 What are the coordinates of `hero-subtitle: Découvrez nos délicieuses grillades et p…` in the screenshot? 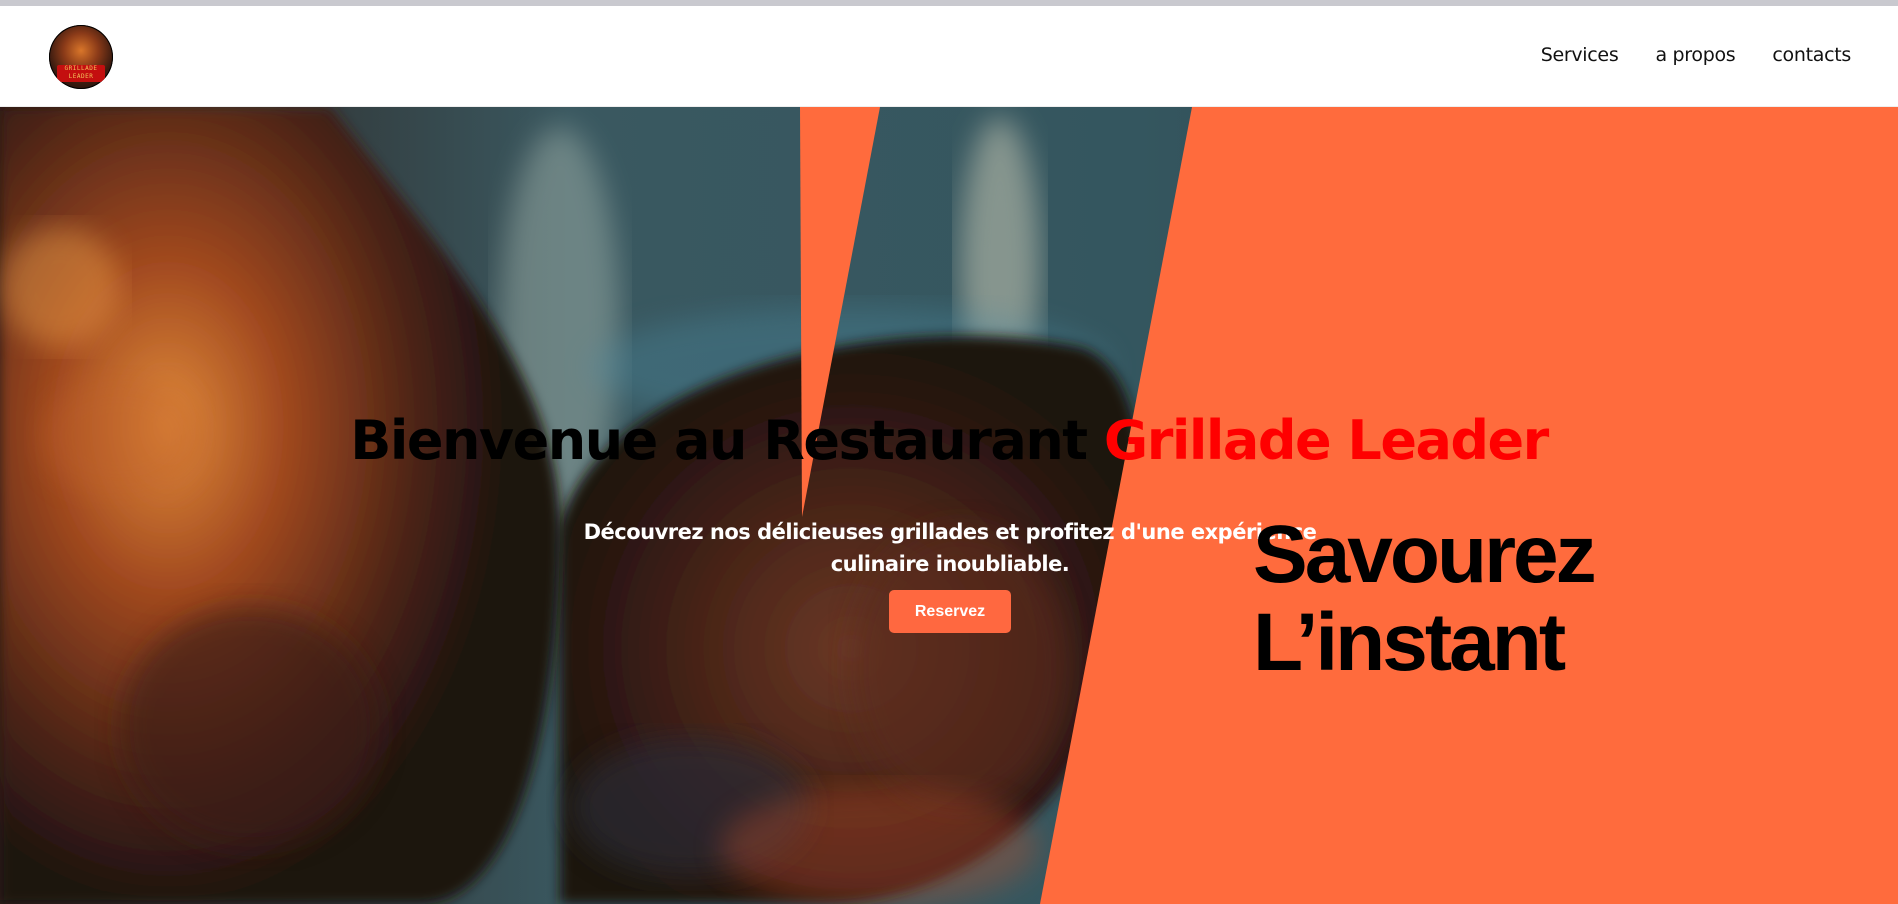 It's located at (950, 548).